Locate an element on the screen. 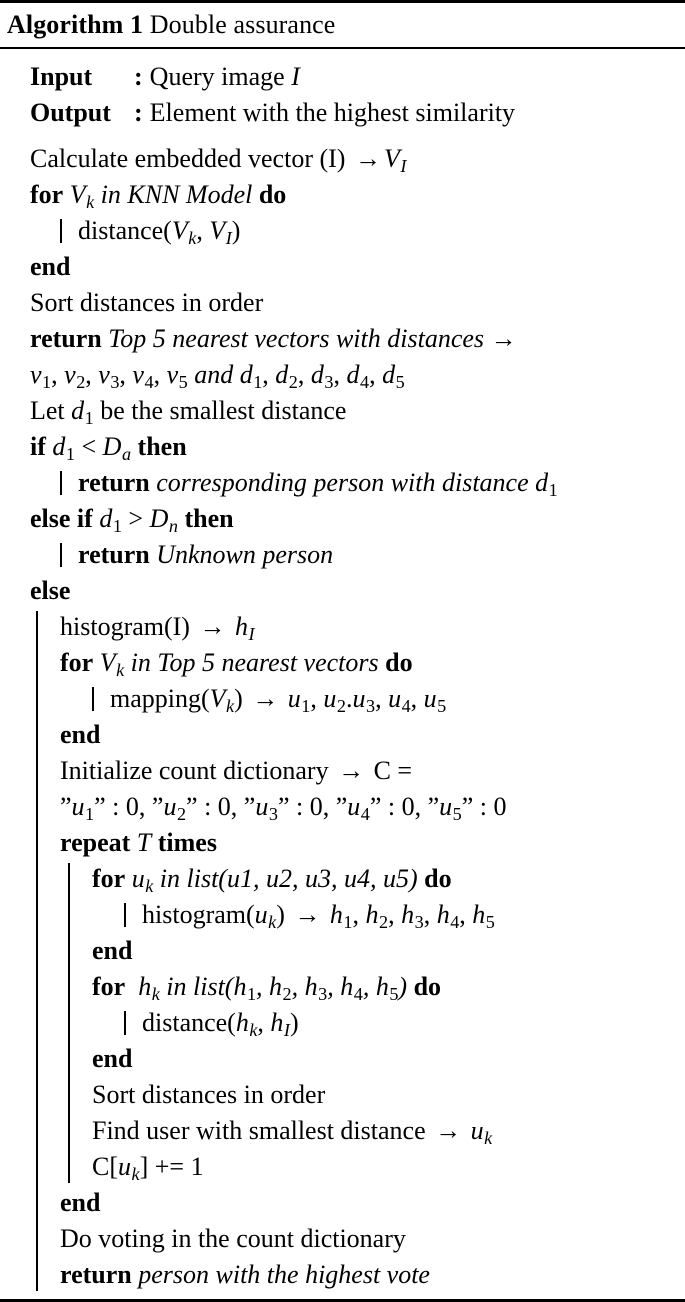 The width and height of the screenshot is (685, 1302). input-line: Input: Query image I is located at coordinates (342, 77).